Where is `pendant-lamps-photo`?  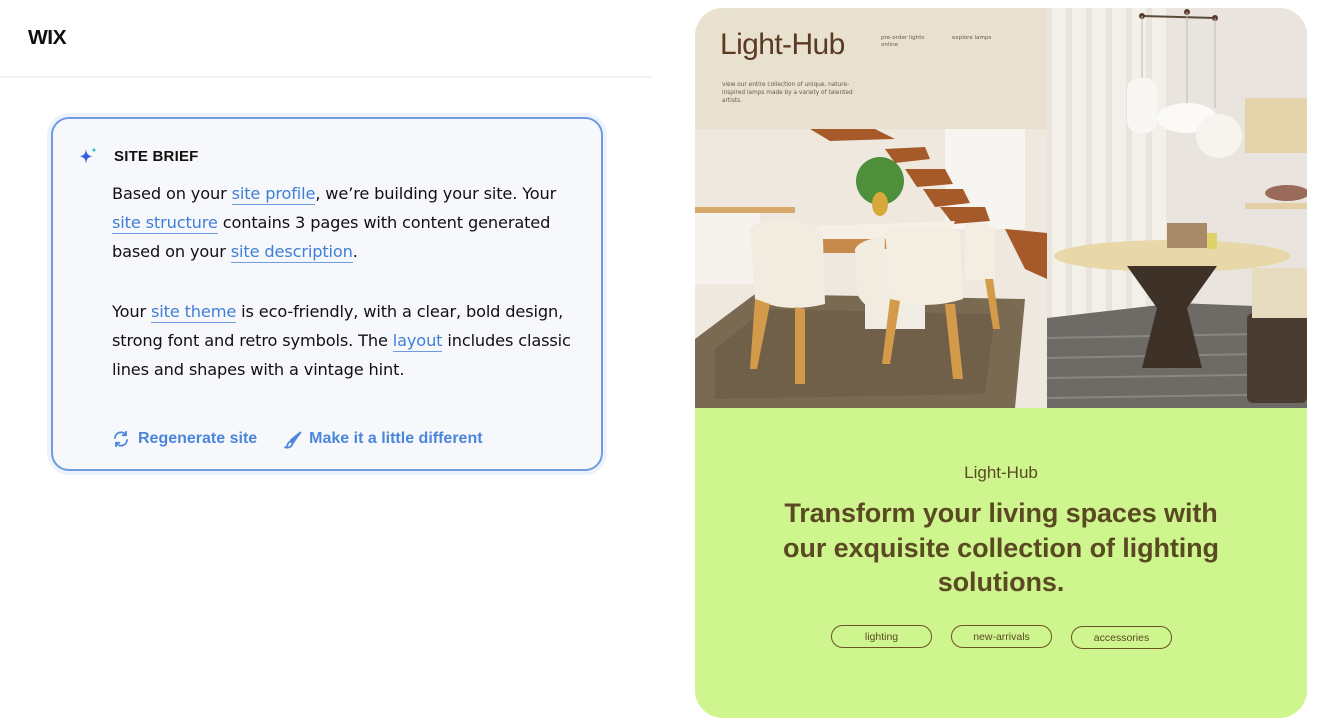
pendant-lamps-photo is located at coordinates (1177, 208).